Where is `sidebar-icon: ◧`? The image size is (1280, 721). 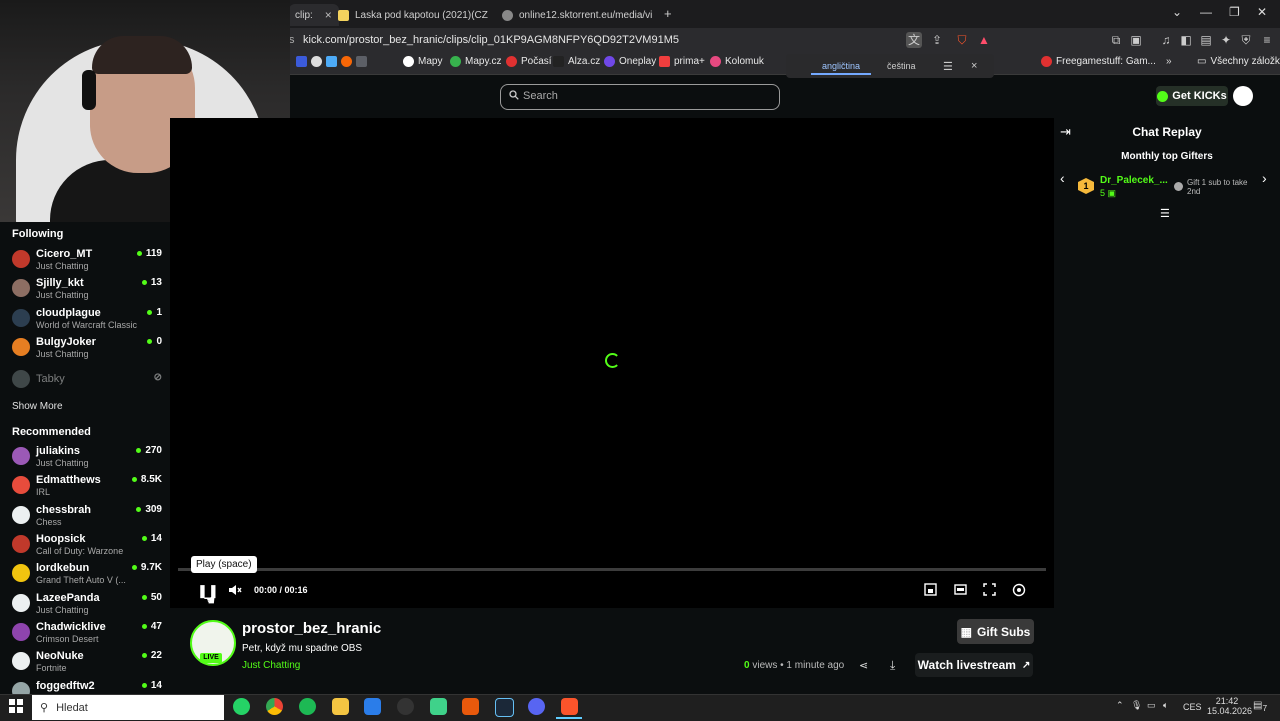
sidebar-icon: ◧ is located at coordinates (1186, 40).